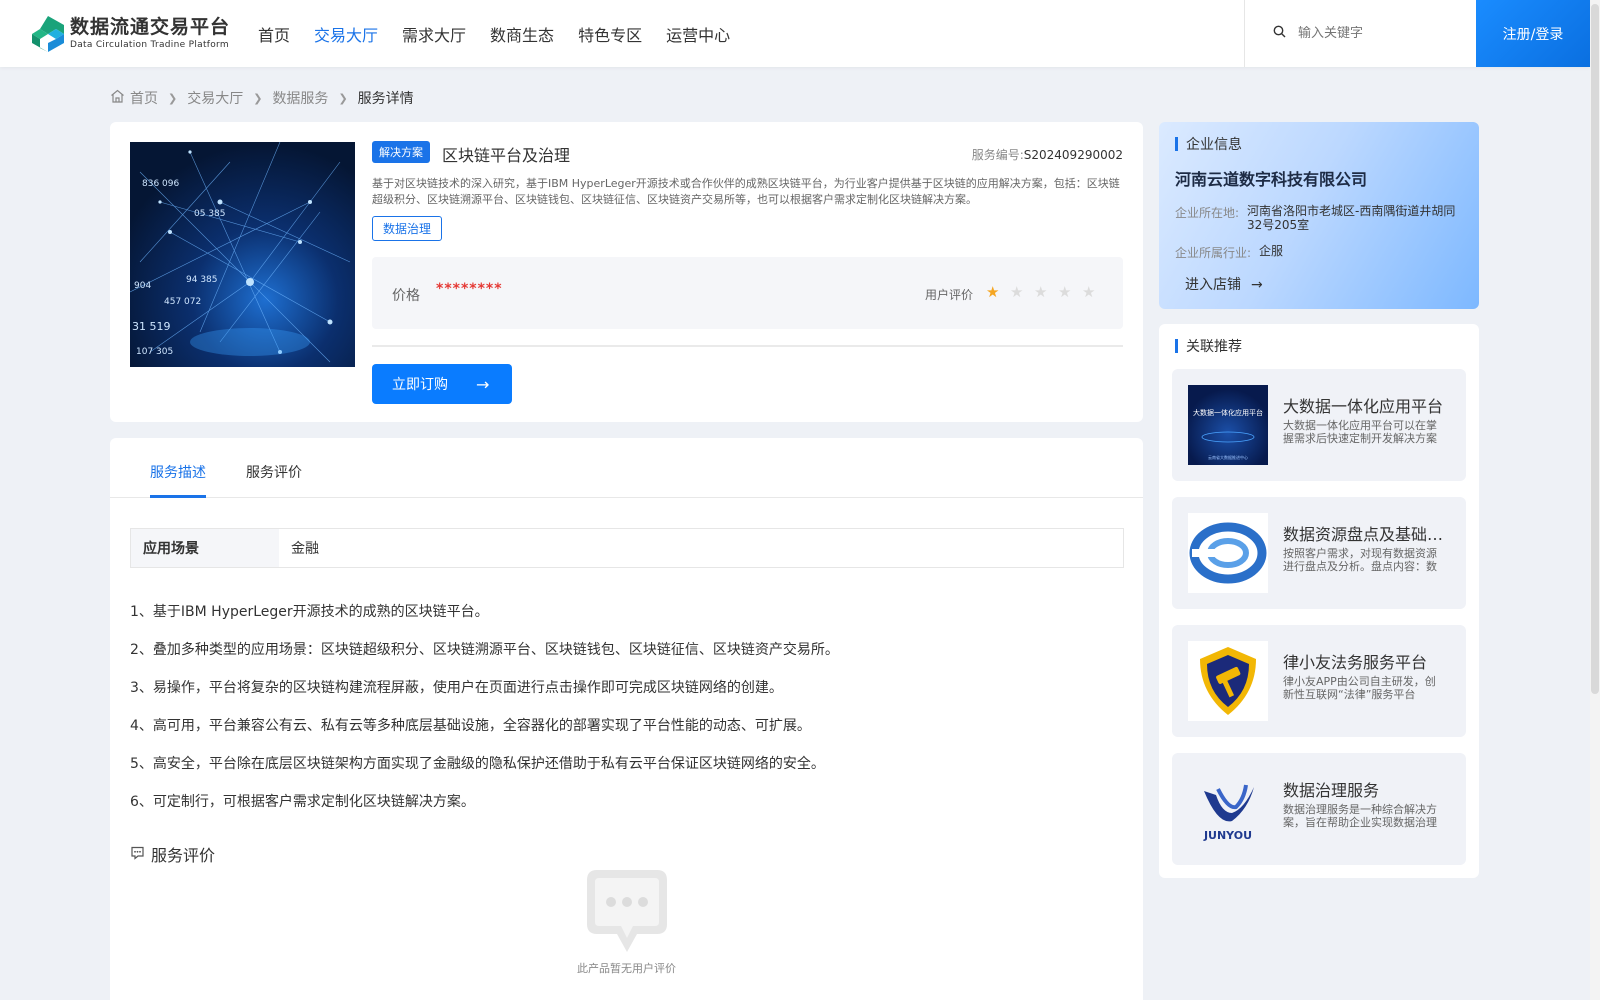 This screenshot has width=1600, height=1000. Describe the element at coordinates (1533, 33) in the screenshot. I see `register-login-button: 注册/登录` at that location.